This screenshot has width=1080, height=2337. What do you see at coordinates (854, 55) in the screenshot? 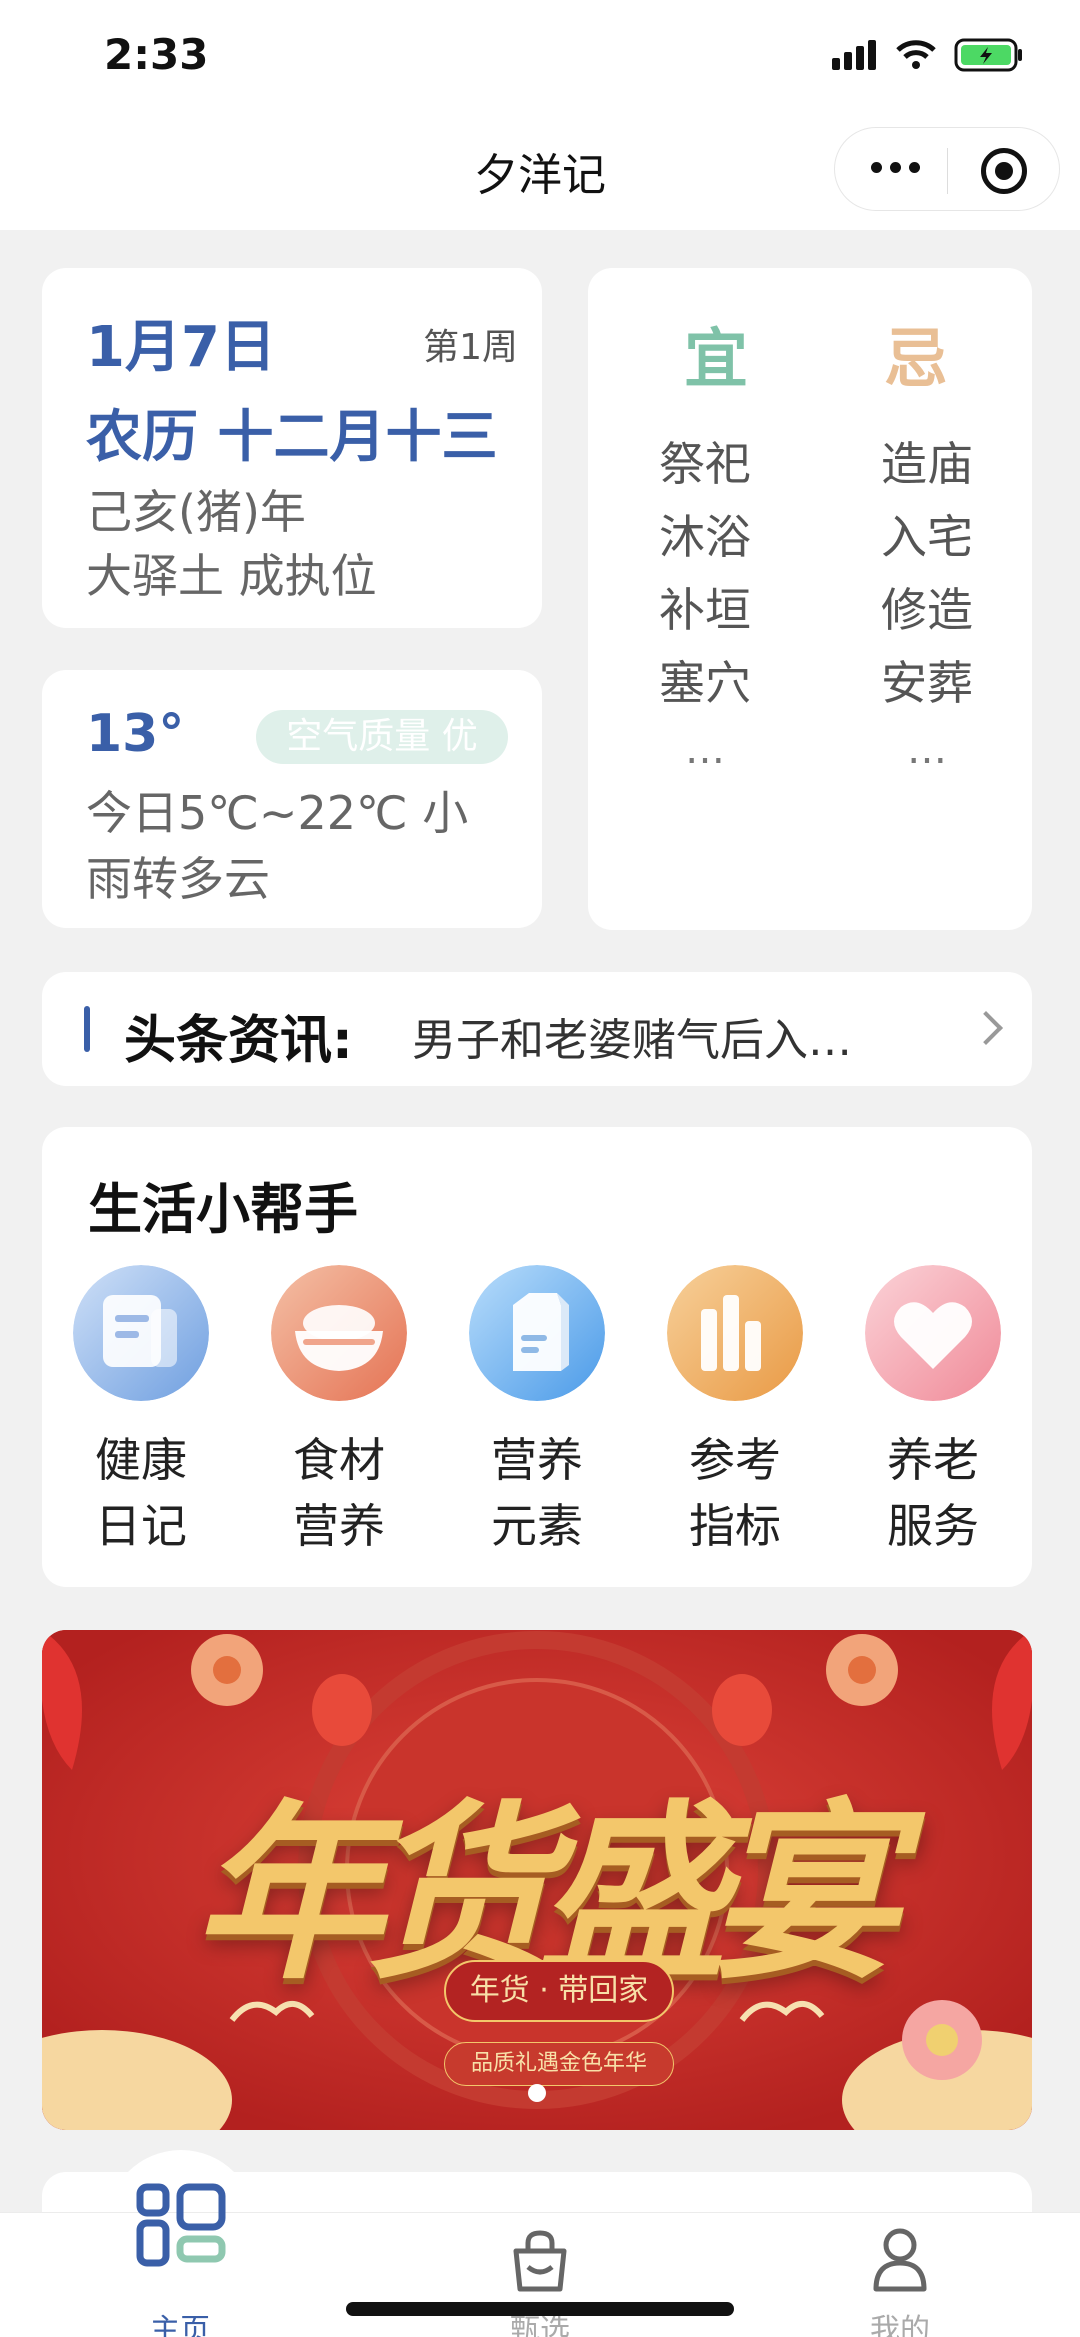
I see `cellular-signal-icon` at bounding box center [854, 55].